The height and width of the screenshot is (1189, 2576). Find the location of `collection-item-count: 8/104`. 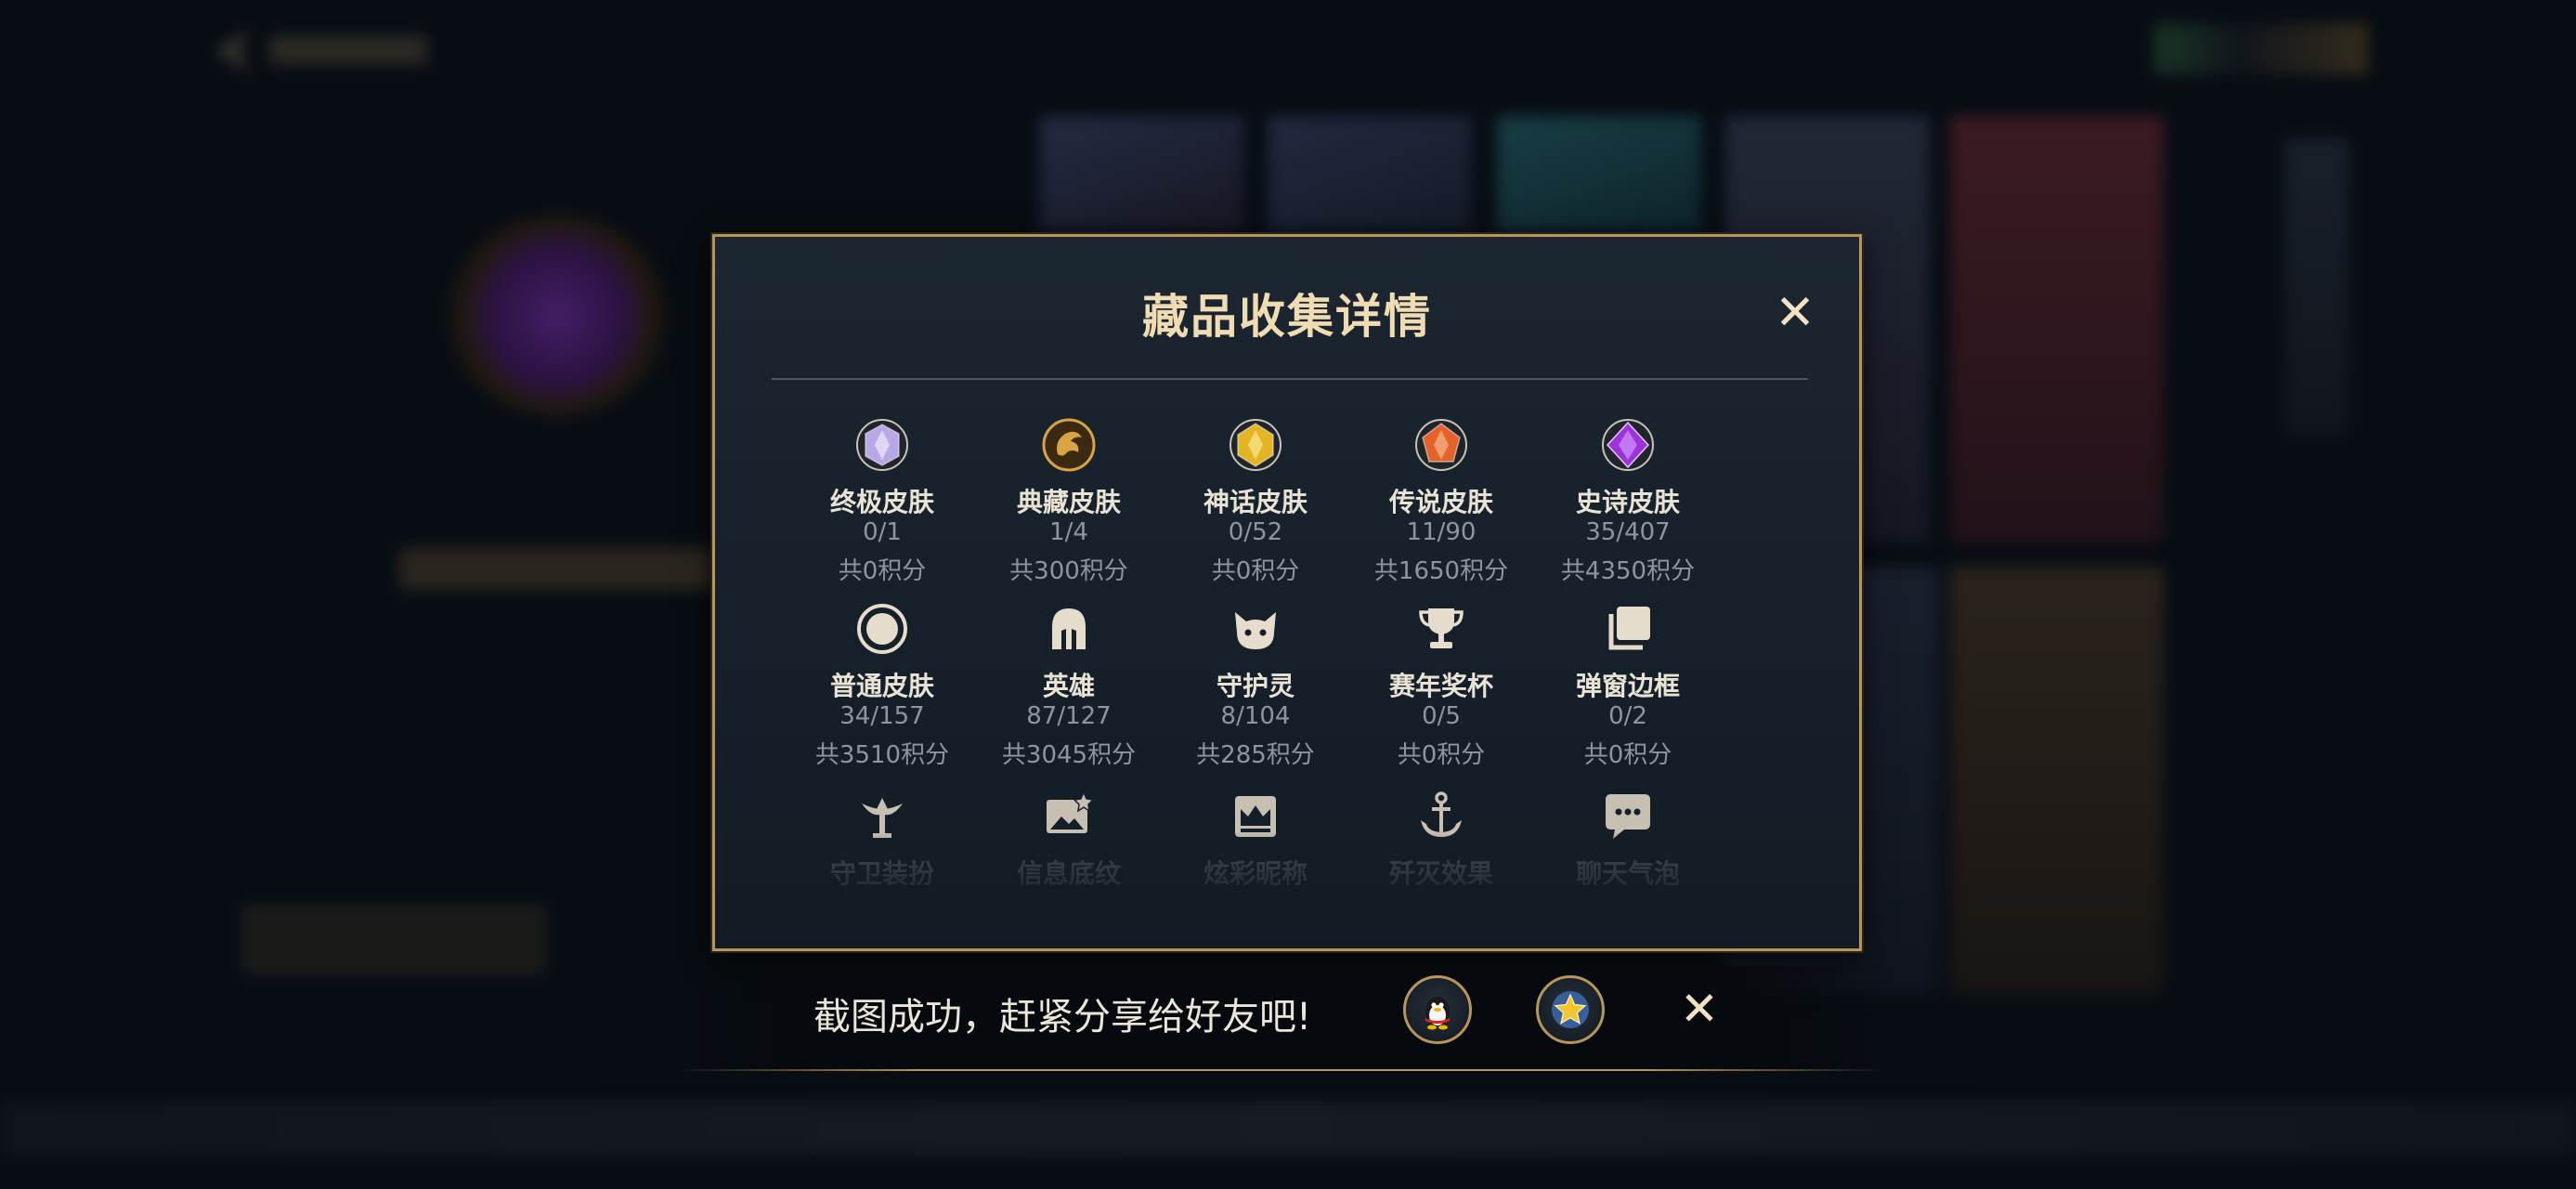

collection-item-count: 8/104 is located at coordinates (1256, 716).